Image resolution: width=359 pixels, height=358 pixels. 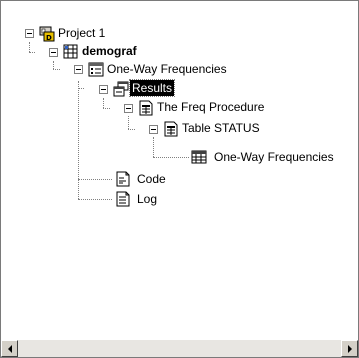 I want to click on tree-item-log: Log, so click(x=147, y=199).